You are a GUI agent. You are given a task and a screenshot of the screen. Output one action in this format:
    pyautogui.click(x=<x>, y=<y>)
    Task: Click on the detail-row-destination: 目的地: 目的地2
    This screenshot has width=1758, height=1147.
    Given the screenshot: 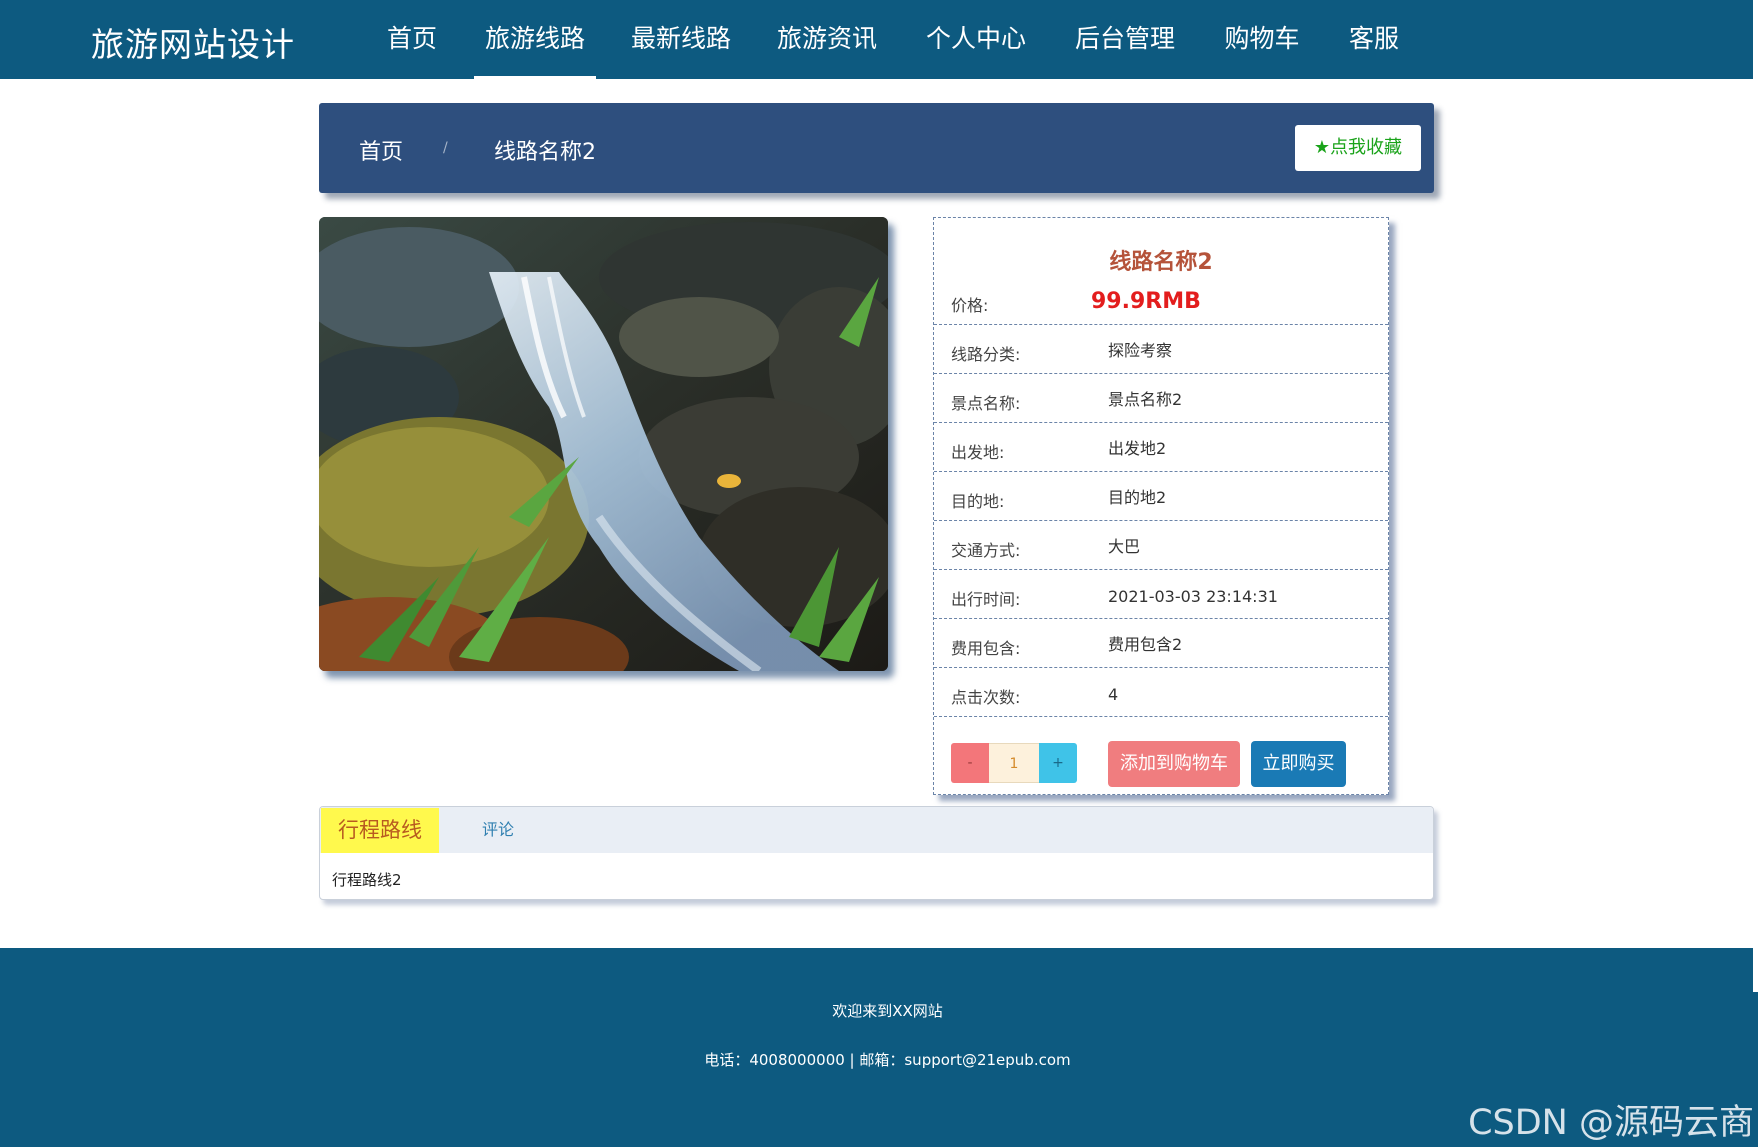 What is the action you would take?
    pyautogui.click(x=1161, y=496)
    